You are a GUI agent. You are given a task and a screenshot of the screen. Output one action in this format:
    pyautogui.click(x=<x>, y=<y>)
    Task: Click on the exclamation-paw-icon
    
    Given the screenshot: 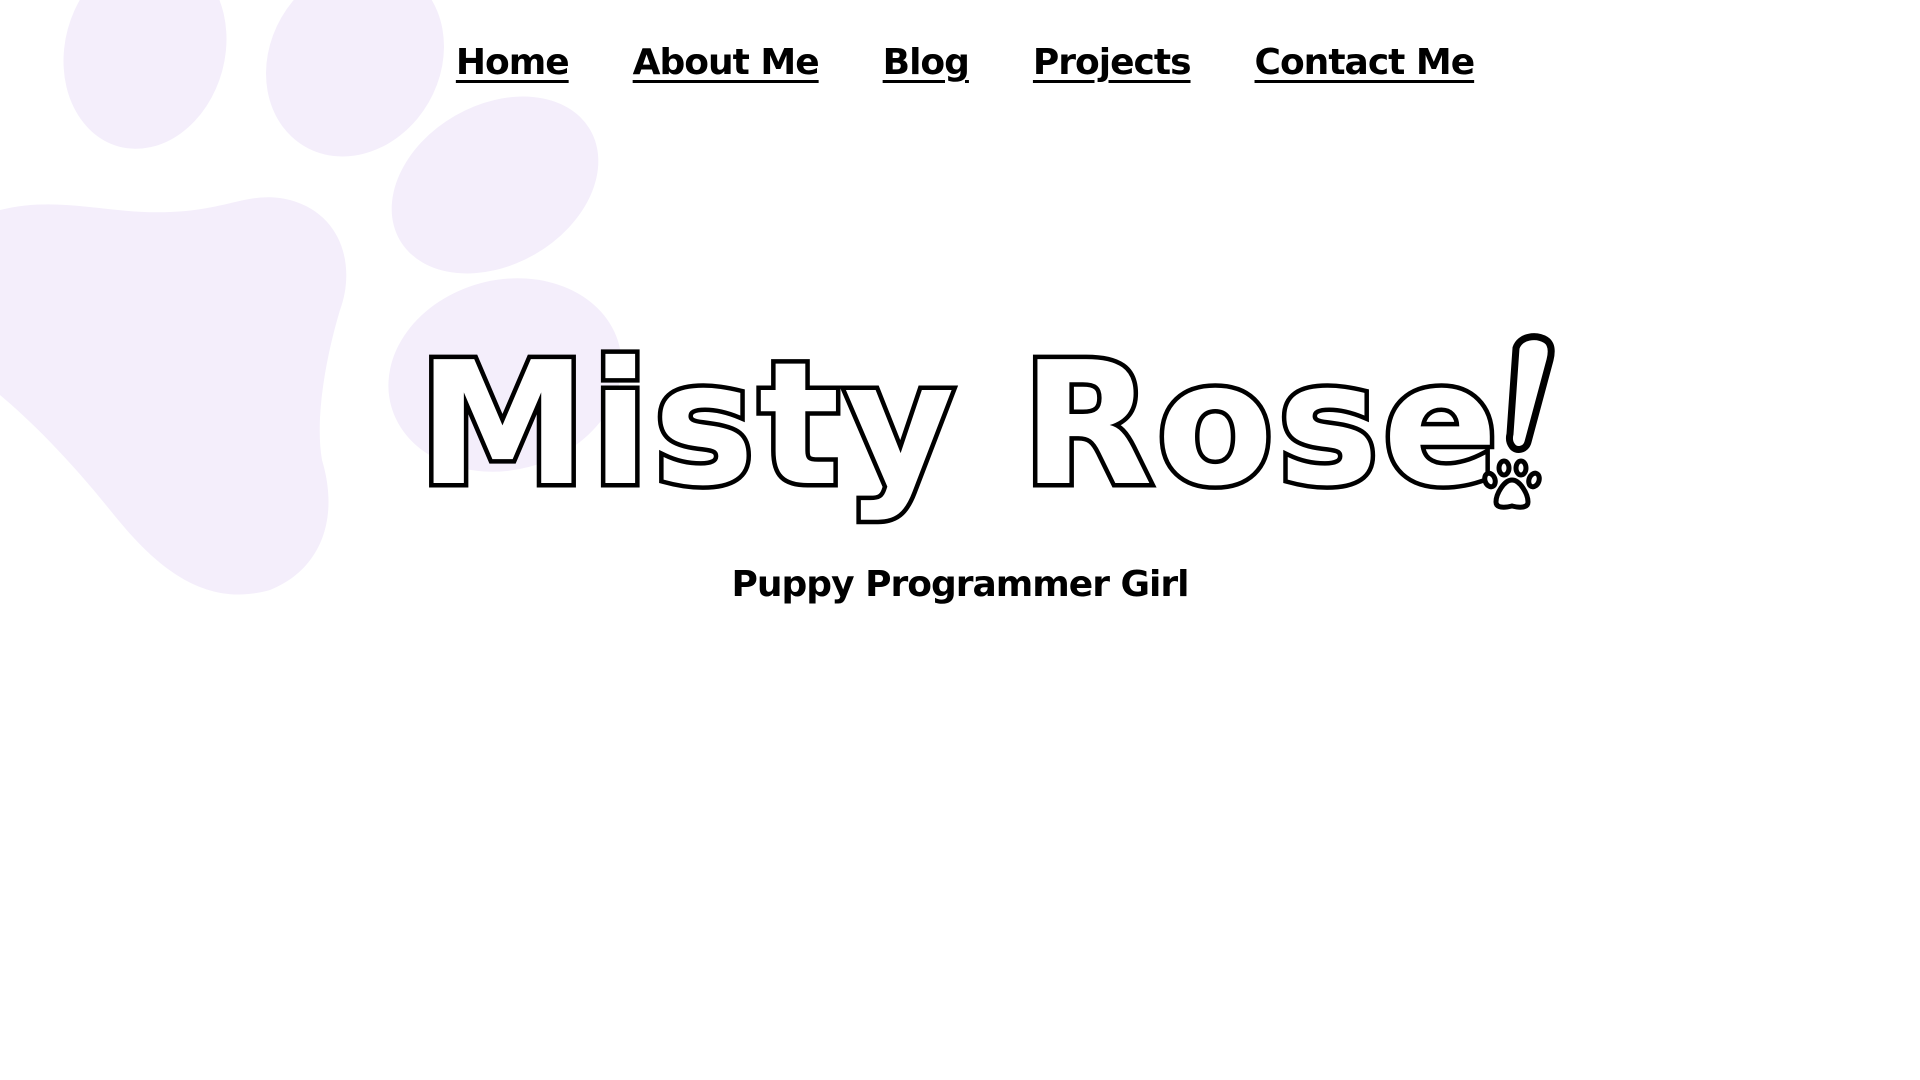 What is the action you would take?
    pyautogui.click(x=1518, y=421)
    